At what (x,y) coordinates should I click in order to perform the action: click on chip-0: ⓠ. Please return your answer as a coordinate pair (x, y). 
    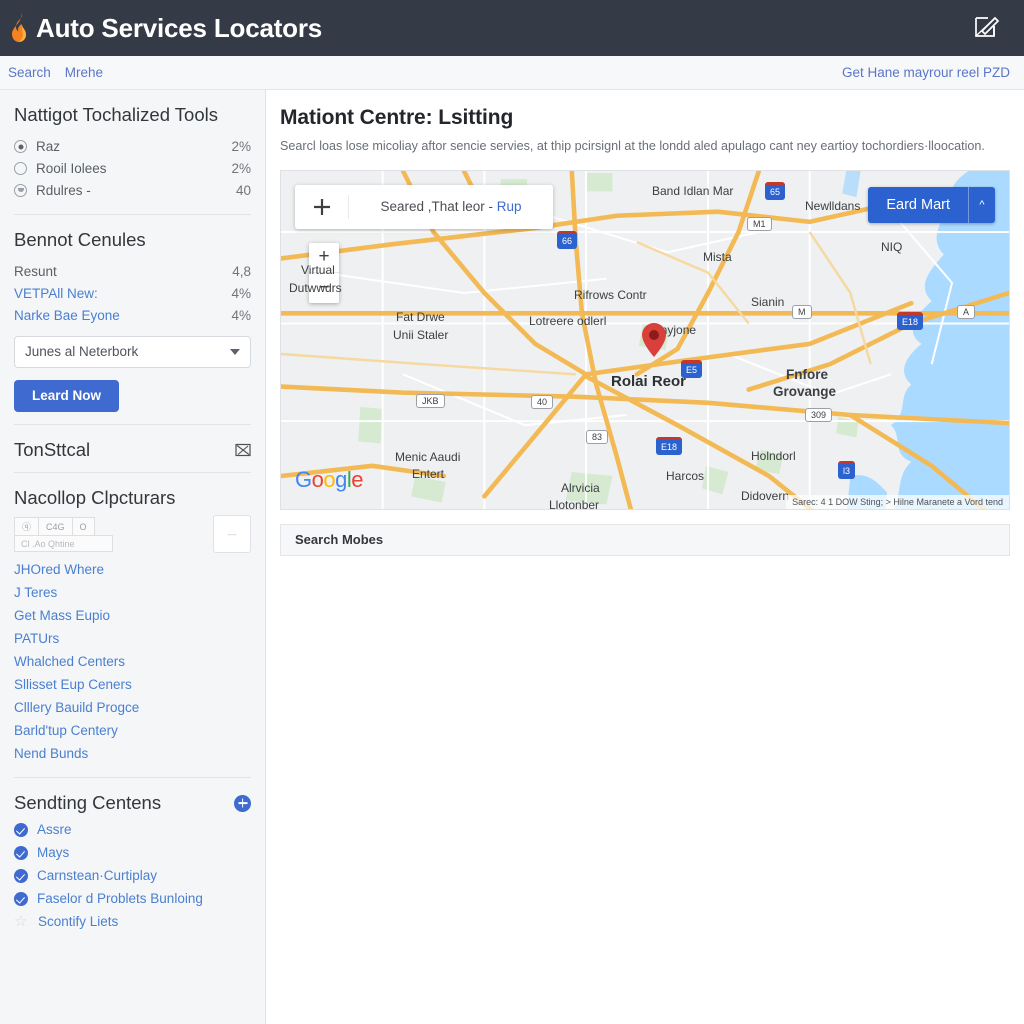
    Looking at the image, I should click on (27, 527).